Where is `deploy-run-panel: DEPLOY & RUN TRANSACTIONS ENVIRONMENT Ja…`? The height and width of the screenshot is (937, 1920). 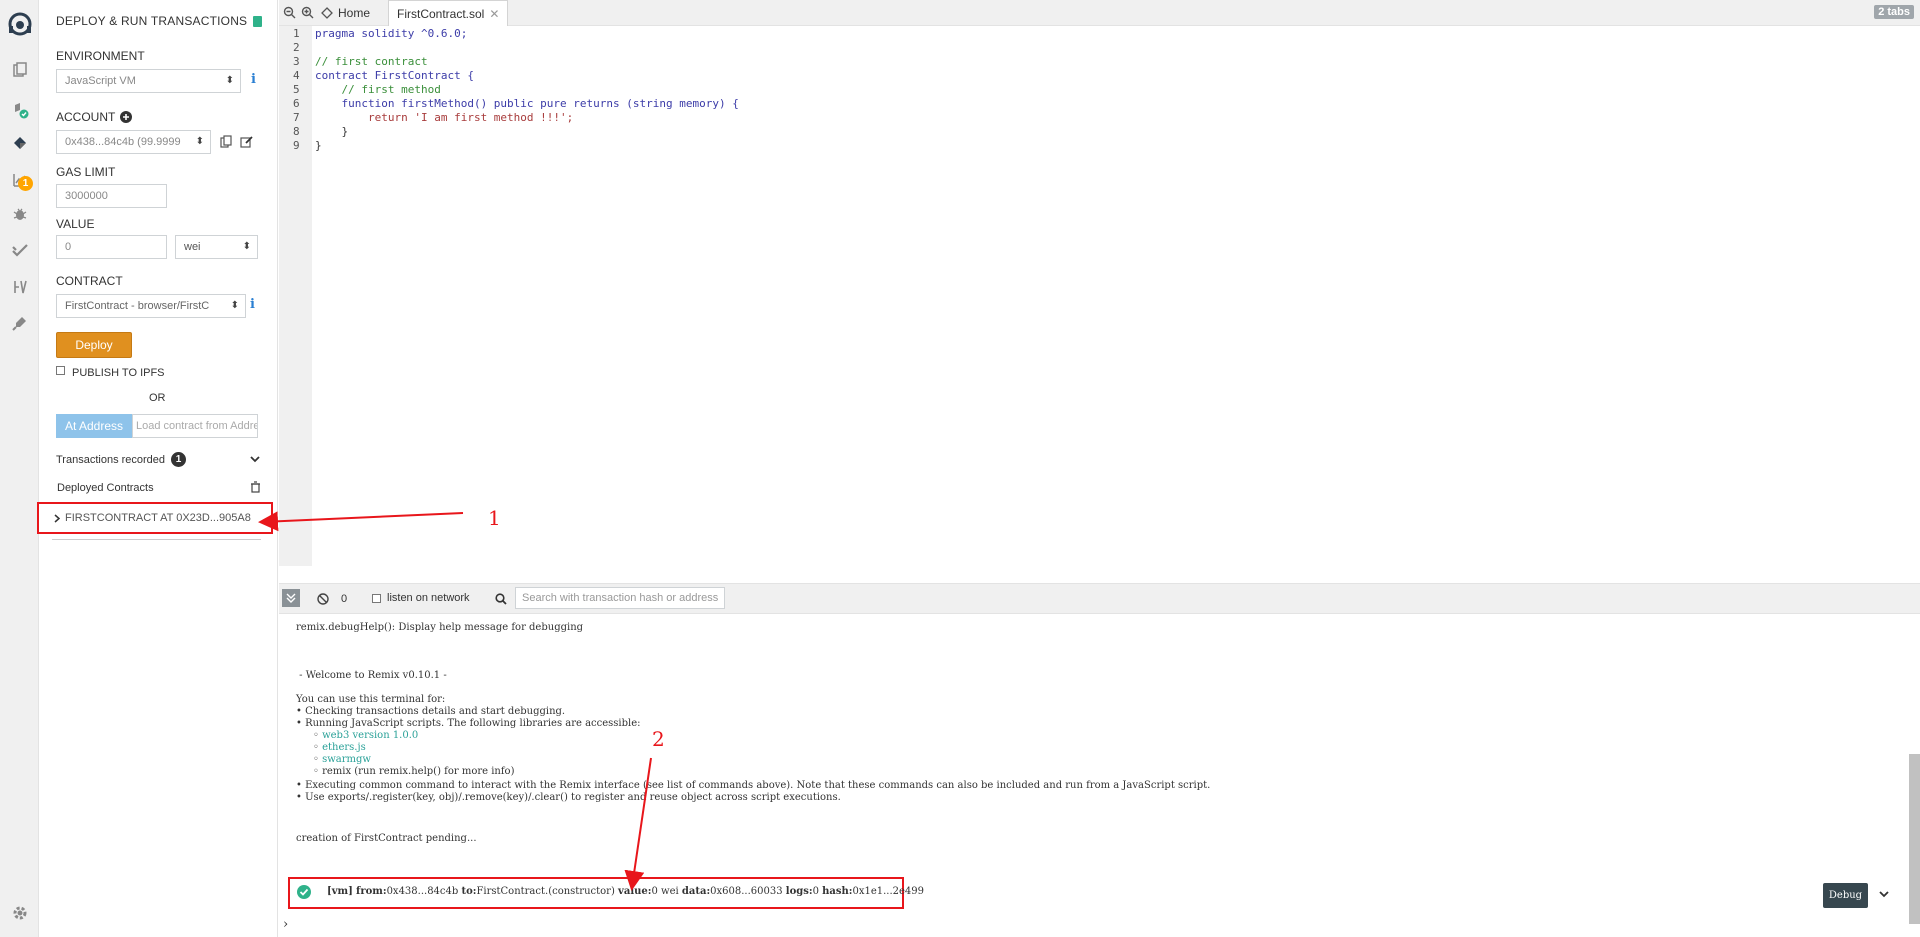
deploy-run-panel: DEPLOY & RUN TRANSACTIONS ENVIRONMENT Ja… is located at coordinates (157, 468).